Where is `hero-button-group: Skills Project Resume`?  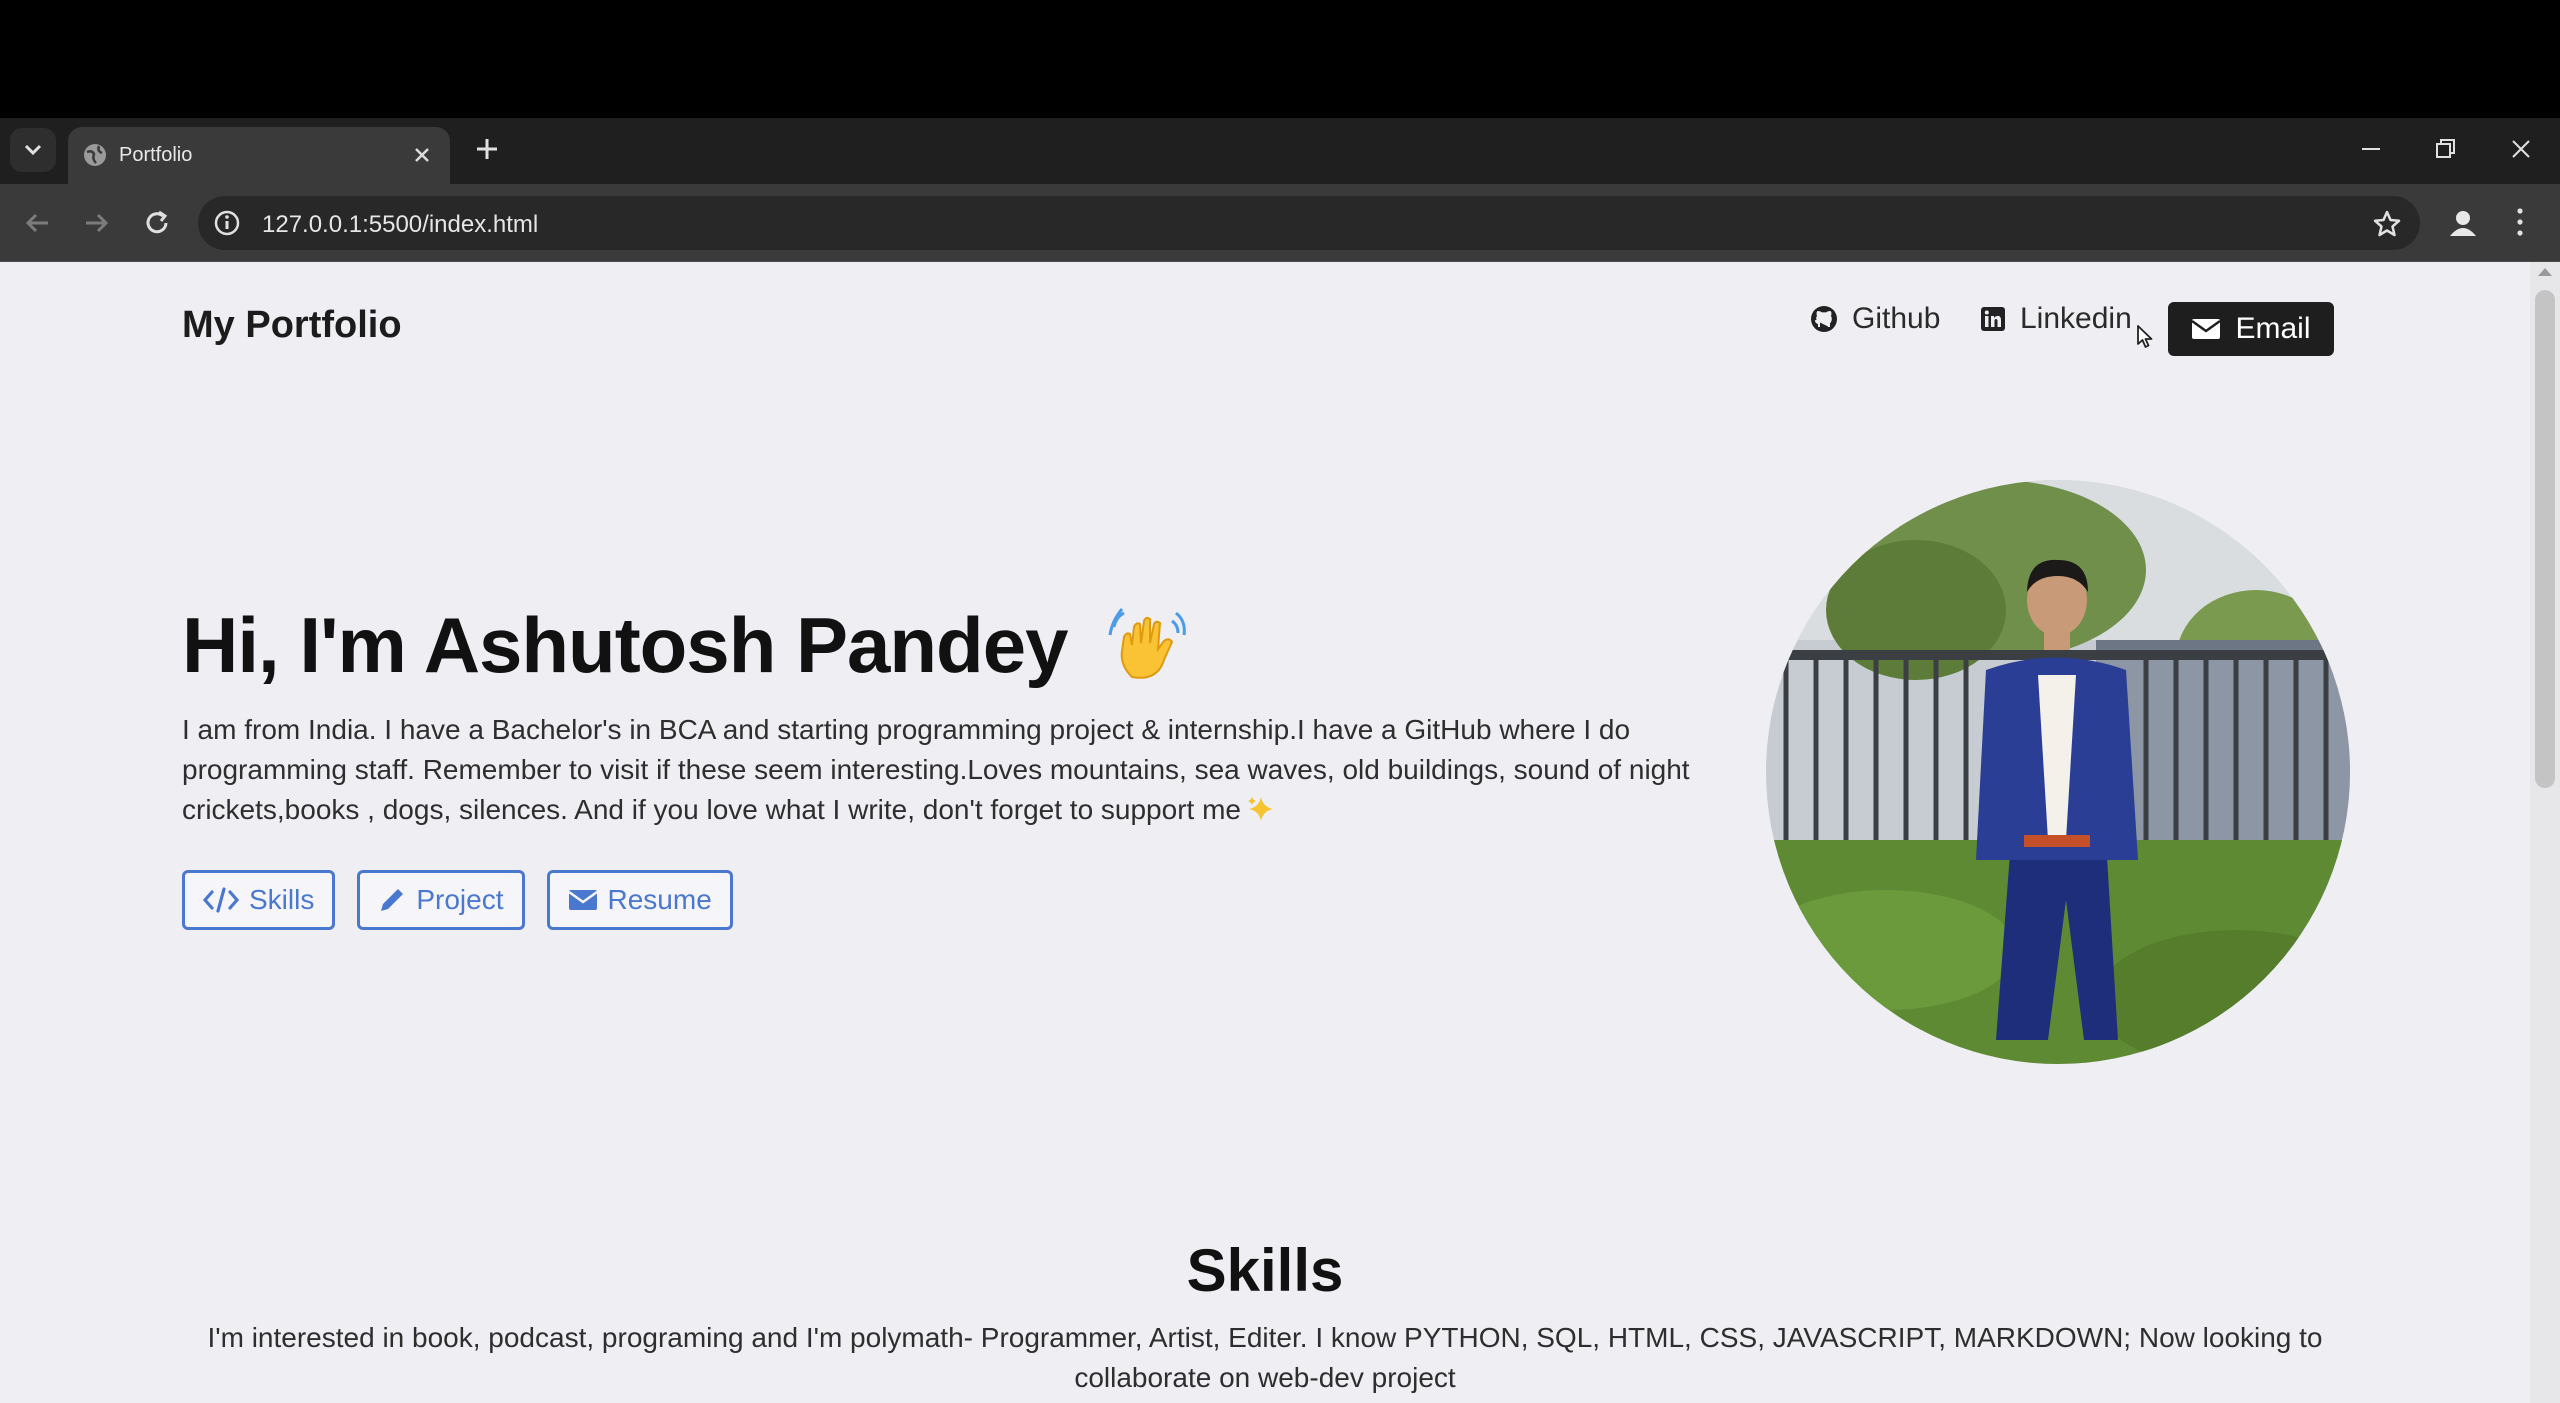 hero-button-group: Skills Project Resume is located at coordinates (457, 900).